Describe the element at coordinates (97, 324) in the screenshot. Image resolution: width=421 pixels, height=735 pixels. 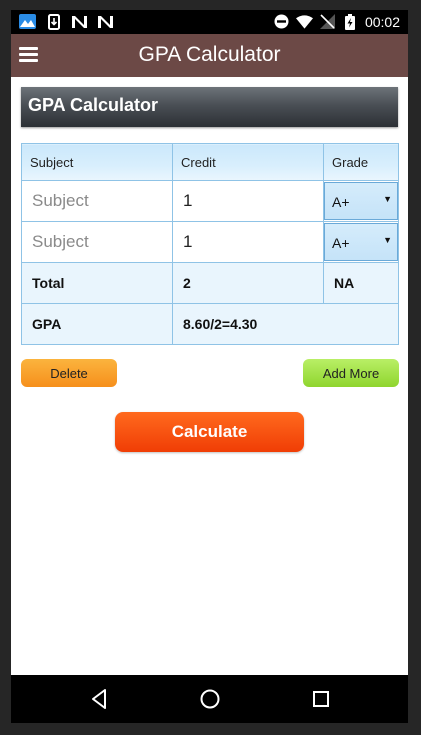
I see `gpa-label: GPA` at that location.